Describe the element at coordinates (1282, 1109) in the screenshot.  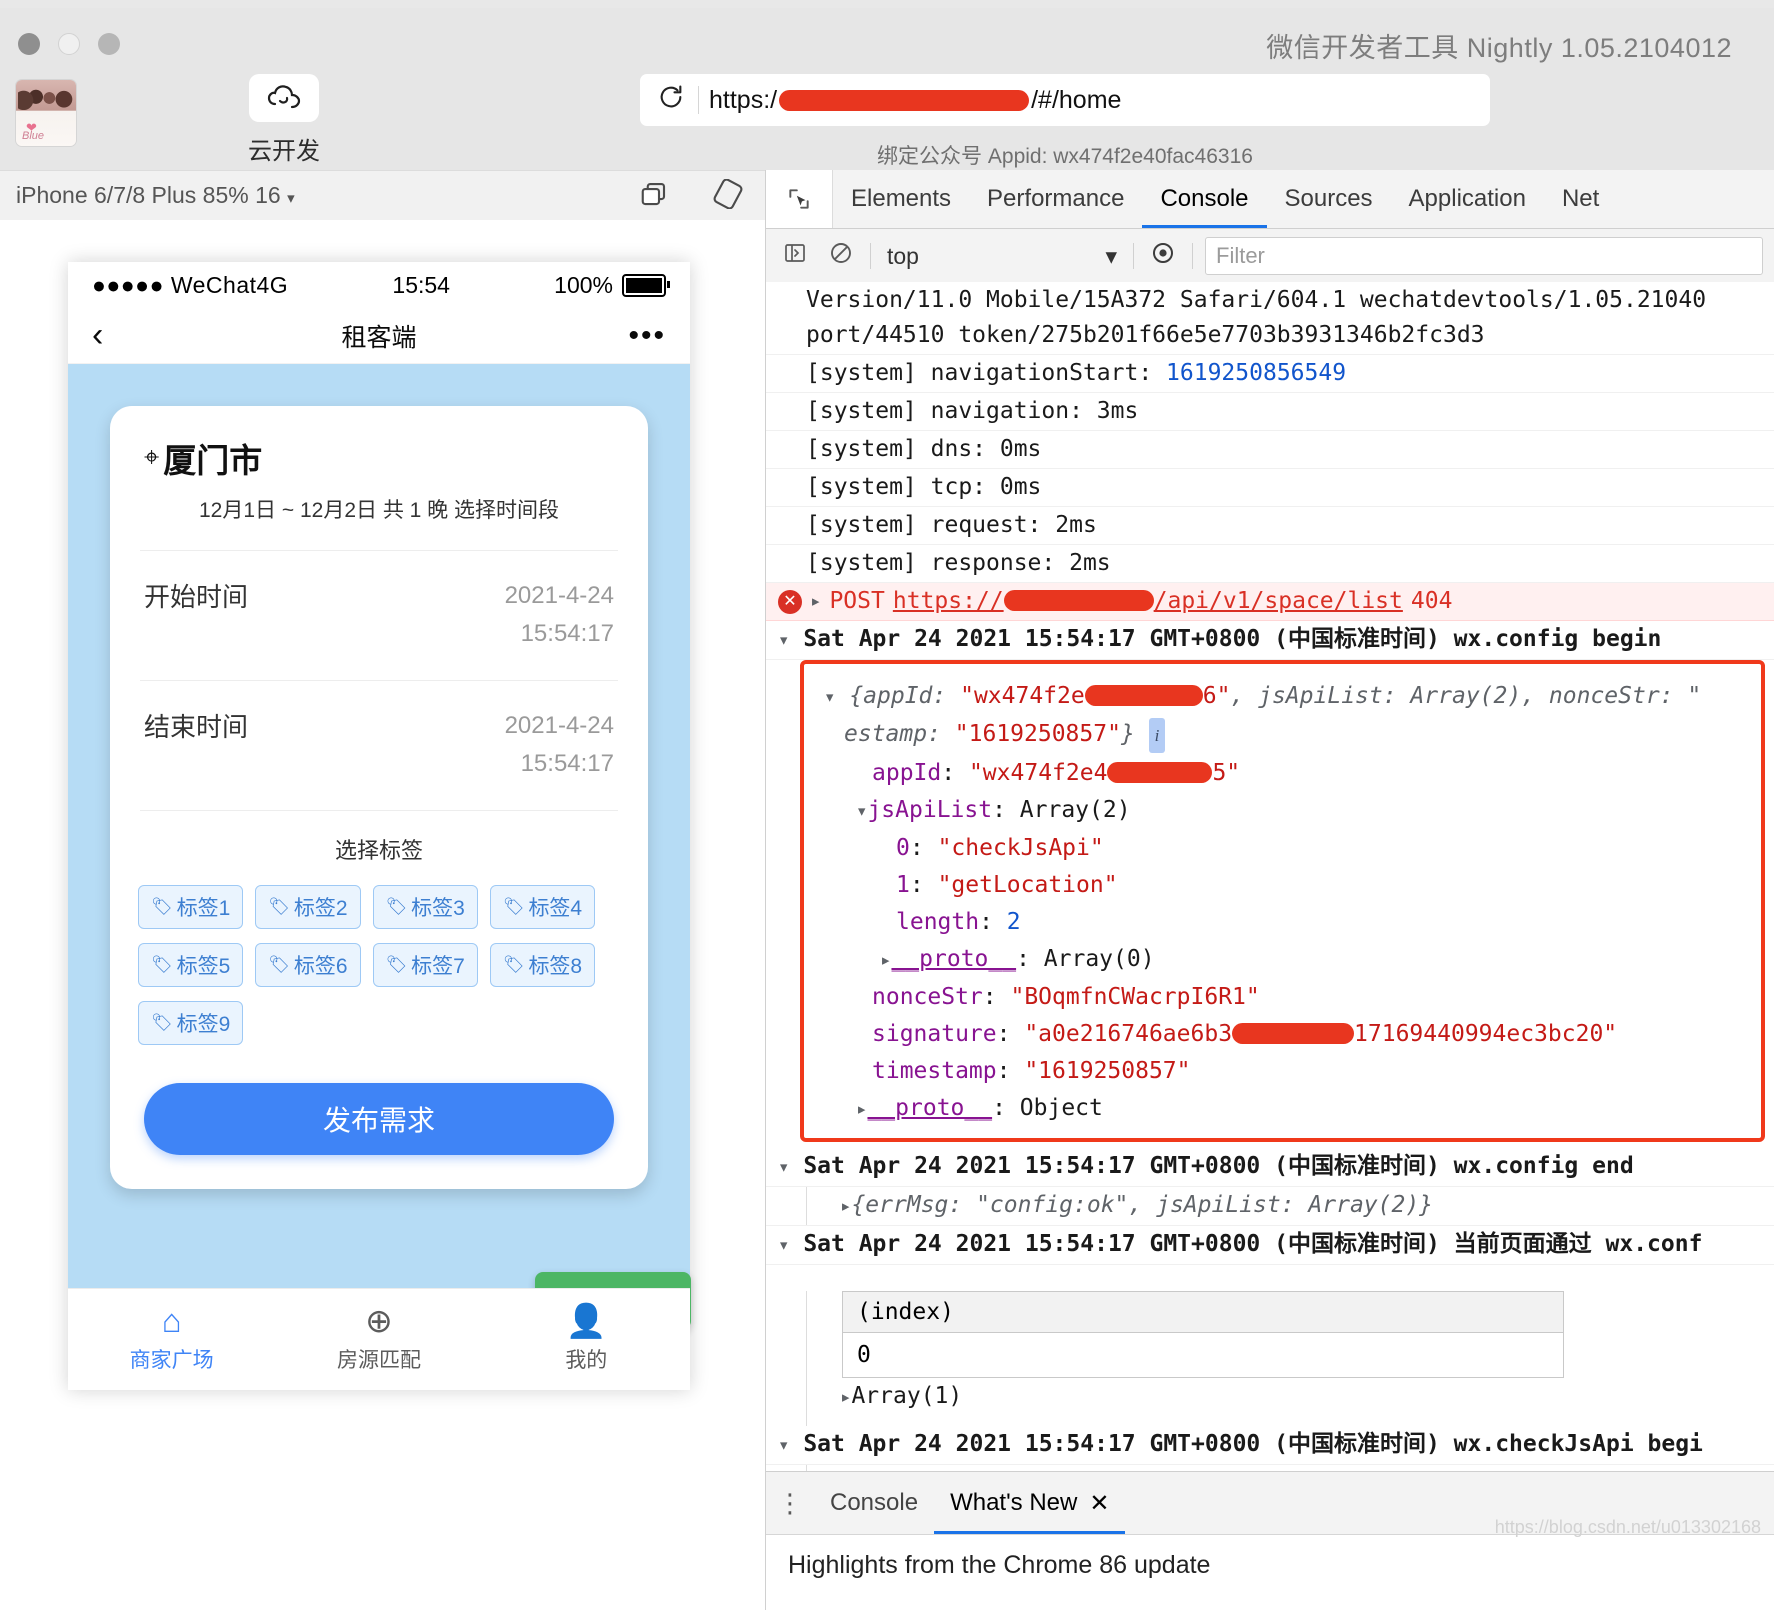
I see `object-prop-proto: ▸__proto__: Object` at that location.